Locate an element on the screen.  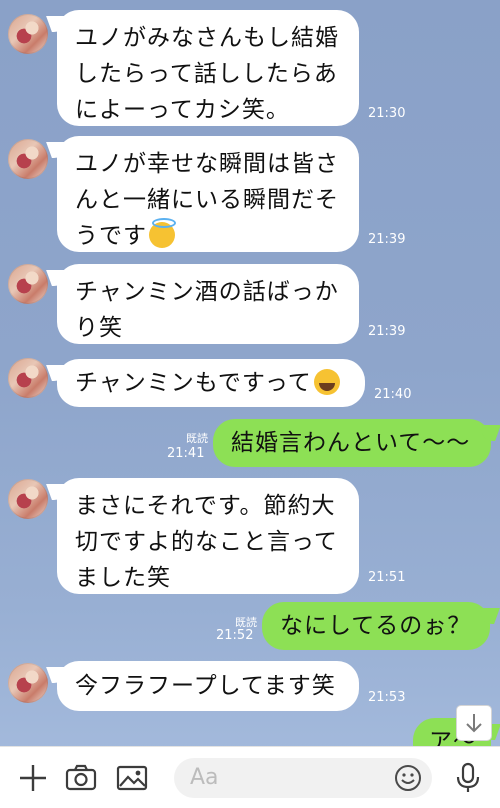
message-line: ユノがみなさんもし結婚 is located at coordinates (207, 38).